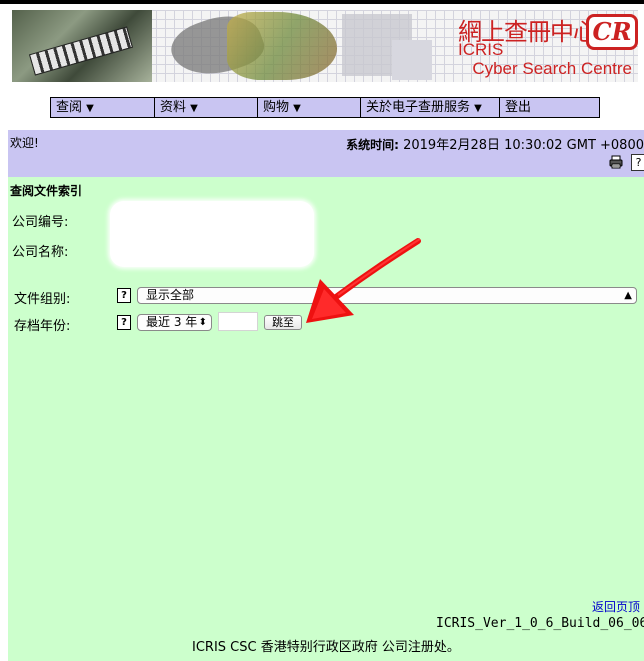 This screenshot has height=661, width=644. I want to click on printer-icon, so click(616, 162).